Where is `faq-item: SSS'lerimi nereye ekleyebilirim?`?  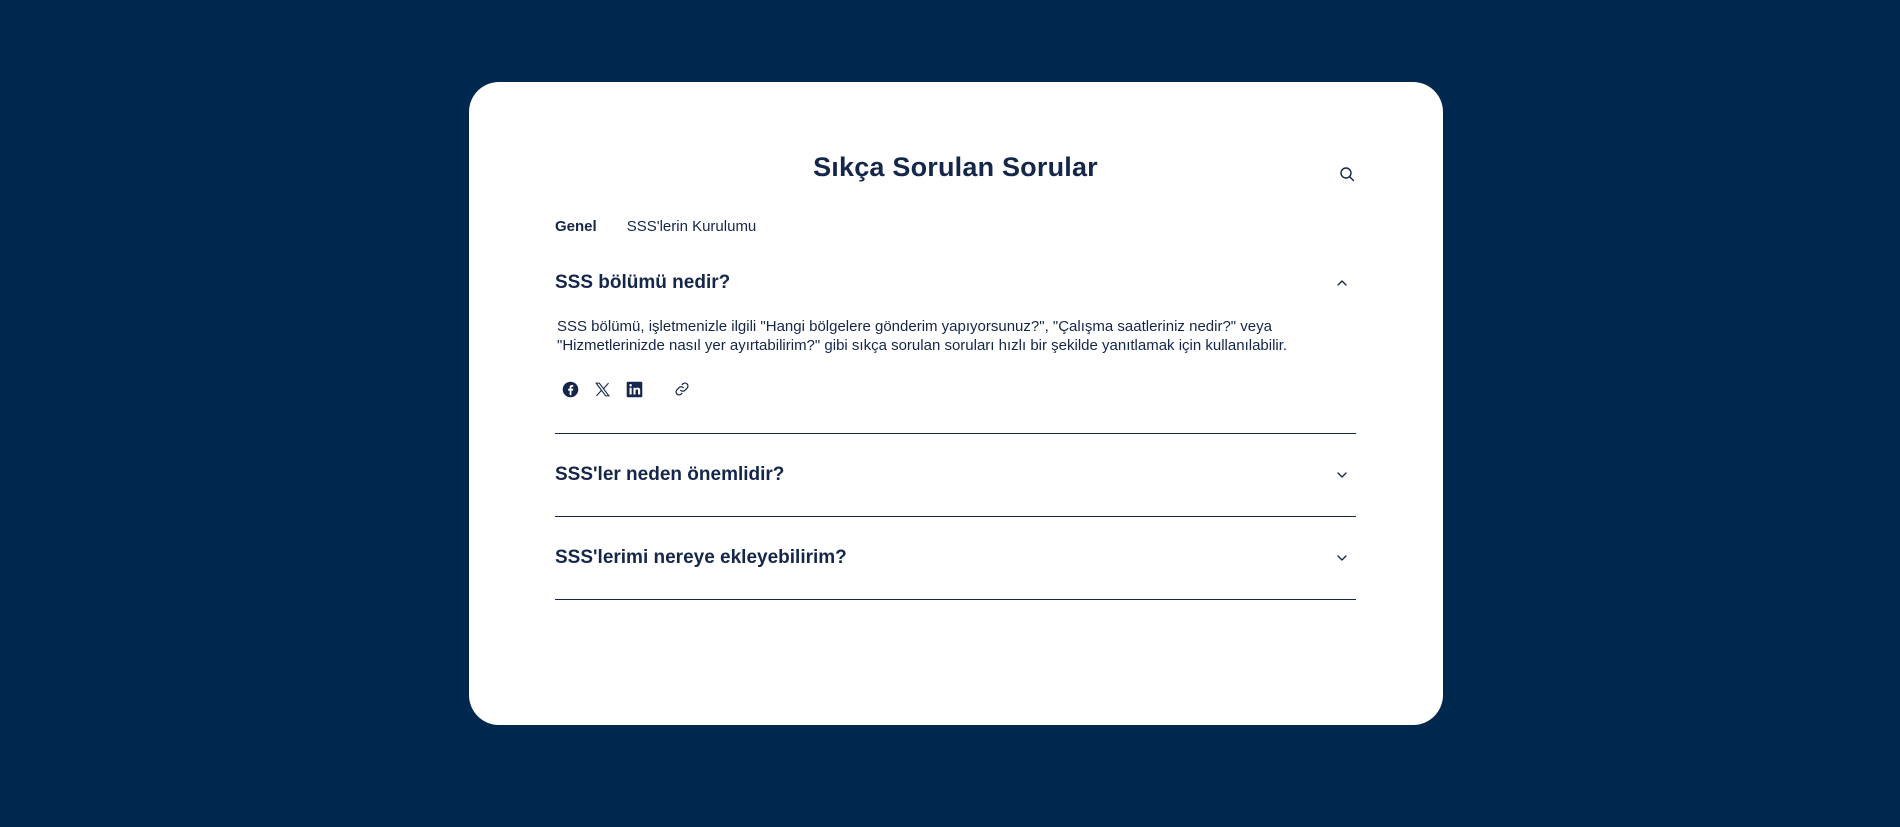 faq-item: SSS'lerimi nereye ekleyebilirim? is located at coordinates (955, 558).